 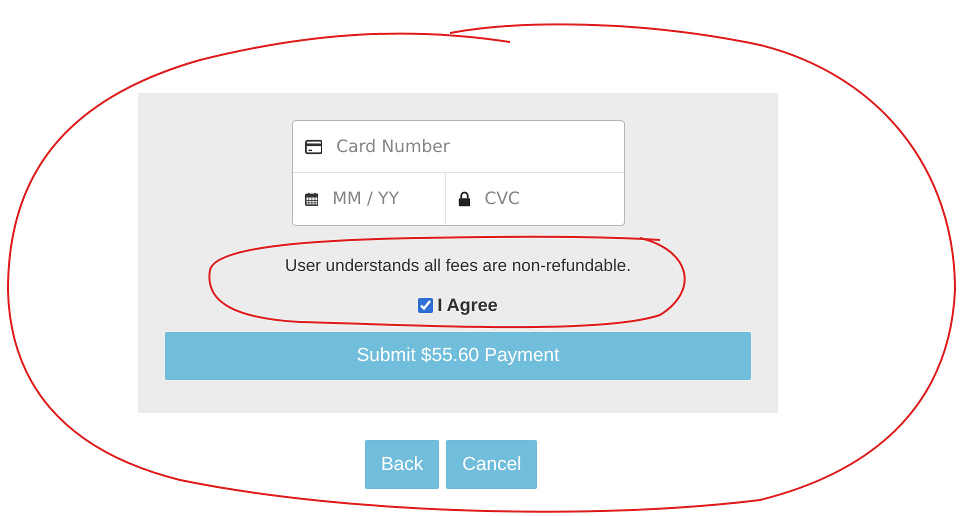 What do you see at coordinates (458, 266) in the screenshot?
I see `fee-notice: User understands all fees are non-refundable.` at bounding box center [458, 266].